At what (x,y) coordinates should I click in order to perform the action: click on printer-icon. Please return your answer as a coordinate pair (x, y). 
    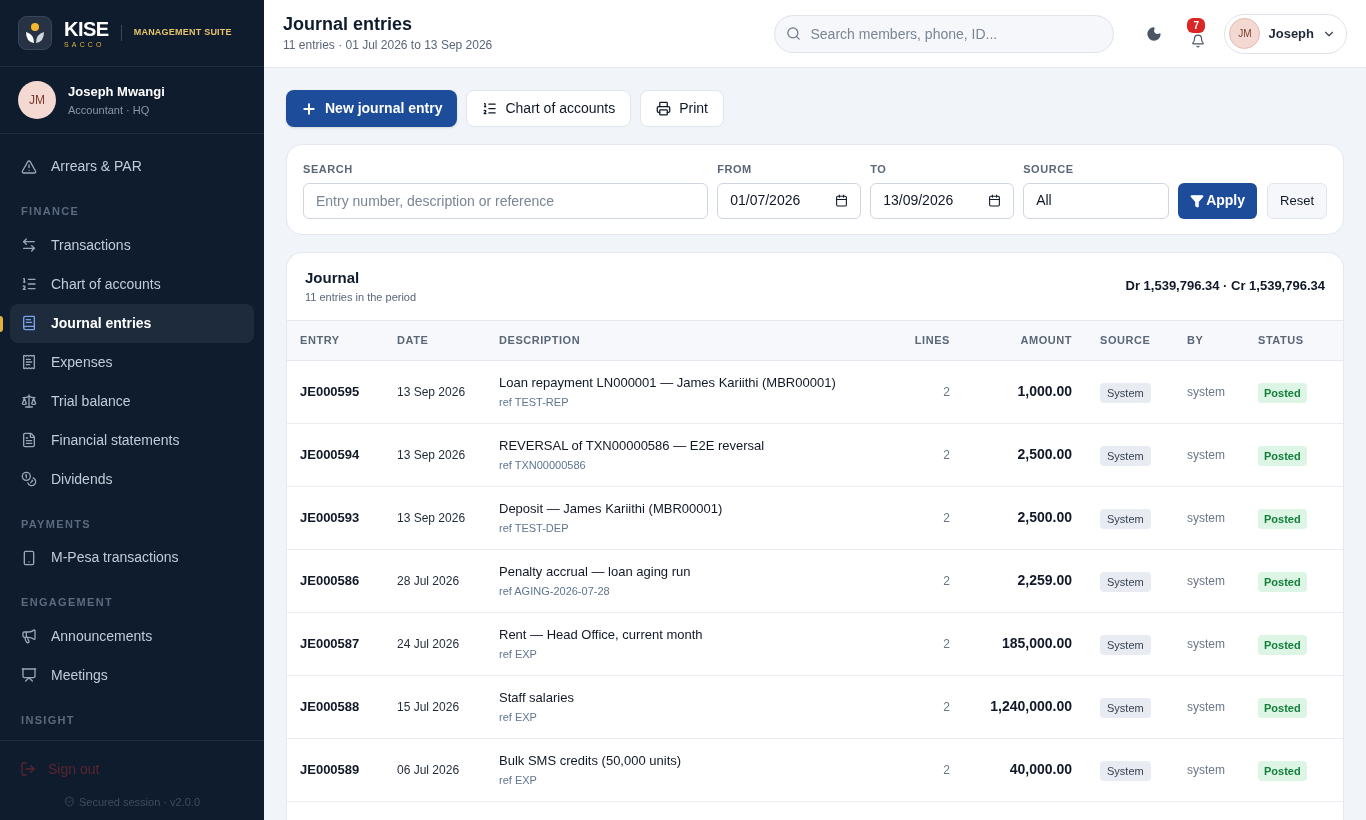
    Looking at the image, I should click on (664, 108).